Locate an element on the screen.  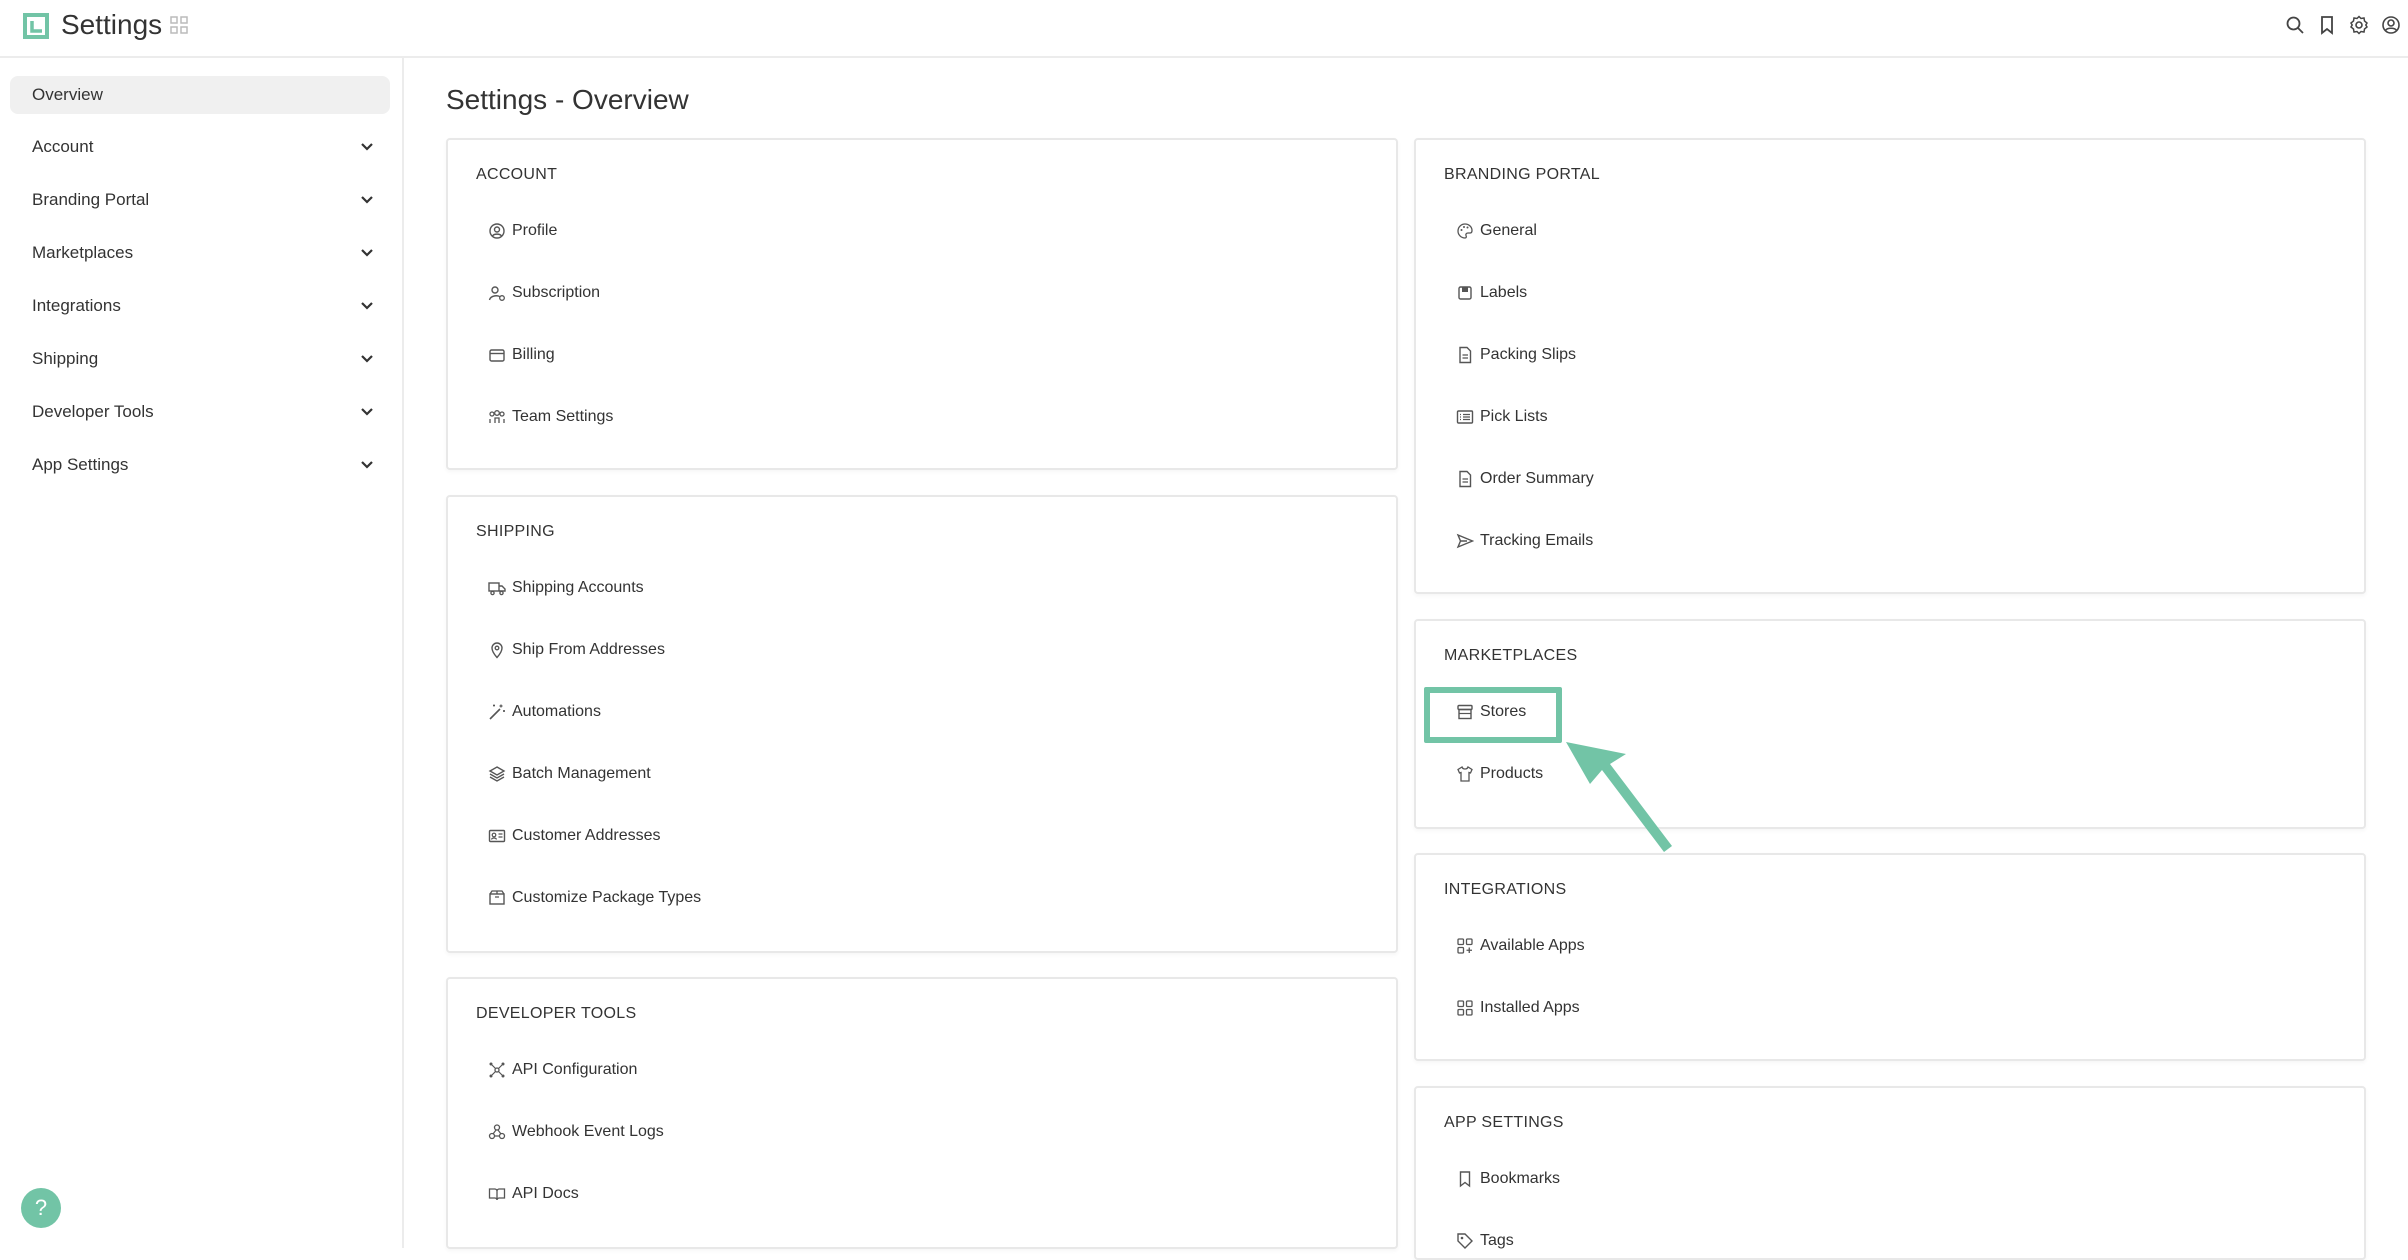
card-title: DEVELOPER TOOLS is located at coordinates (556, 1013).